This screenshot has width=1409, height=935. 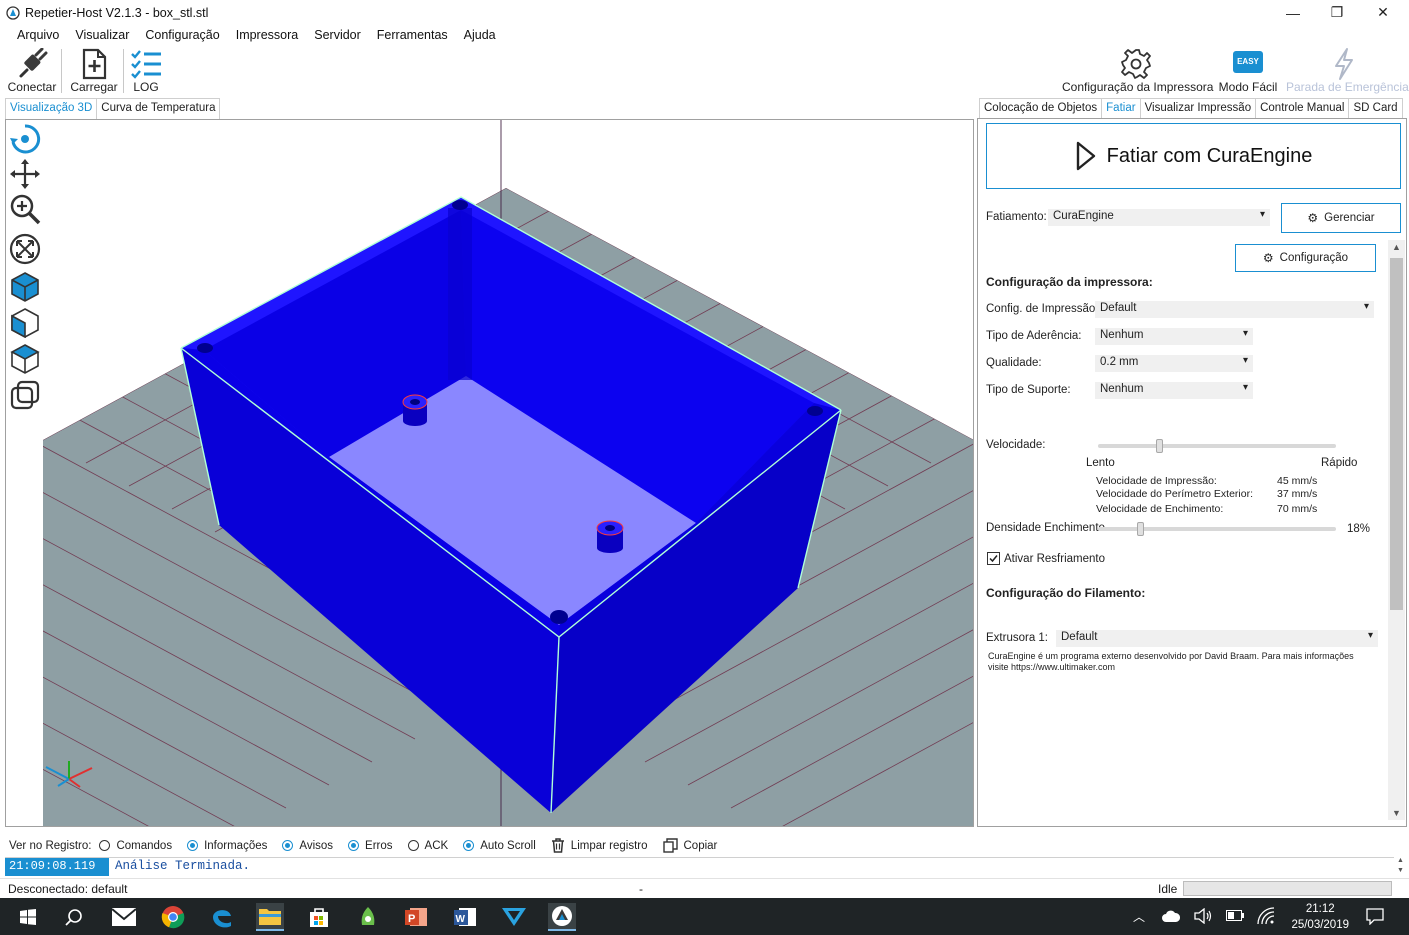 I want to click on slicer-select: CuraEngine ▾, so click(x=1159, y=217).